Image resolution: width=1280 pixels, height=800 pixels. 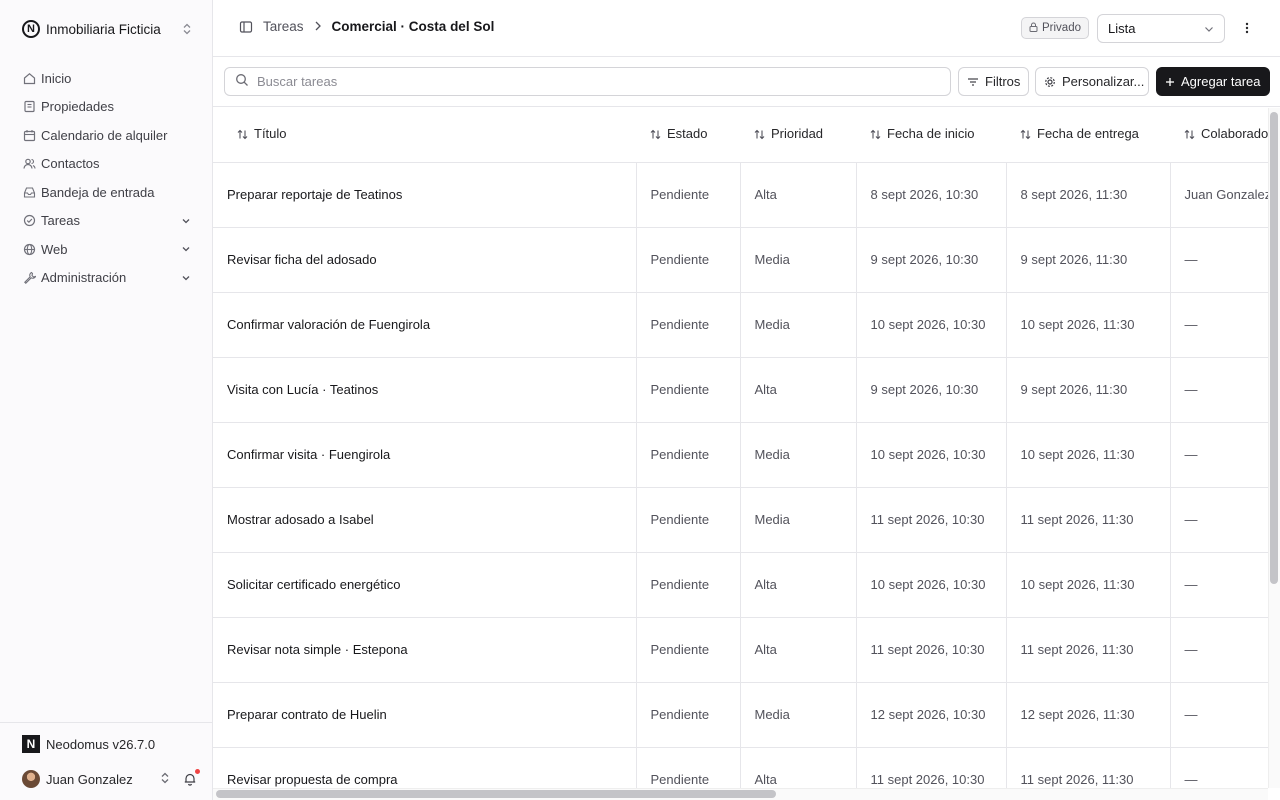 I want to click on vertical-scroll-thumb, so click(x=1274, y=348).